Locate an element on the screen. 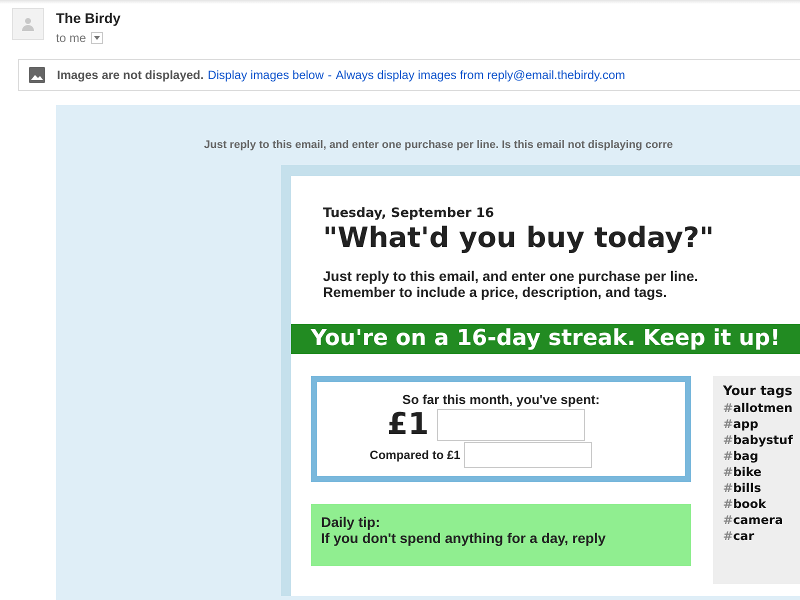 This screenshot has width=800, height=600. details-dropdown is located at coordinates (97, 38).